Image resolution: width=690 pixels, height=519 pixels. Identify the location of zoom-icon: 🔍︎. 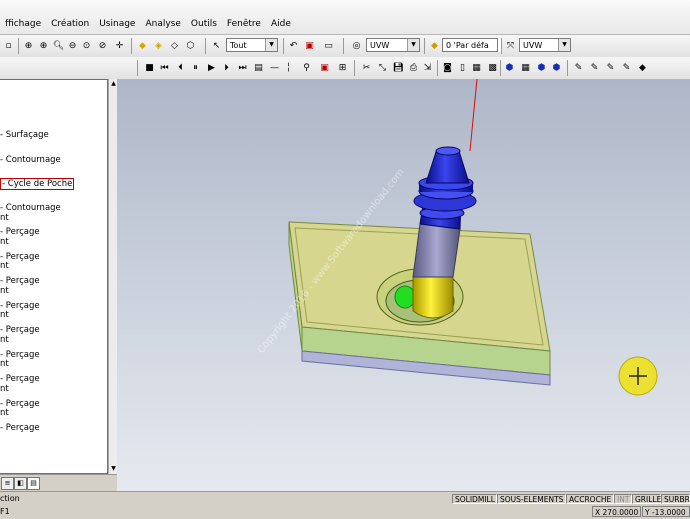
(58, 45).